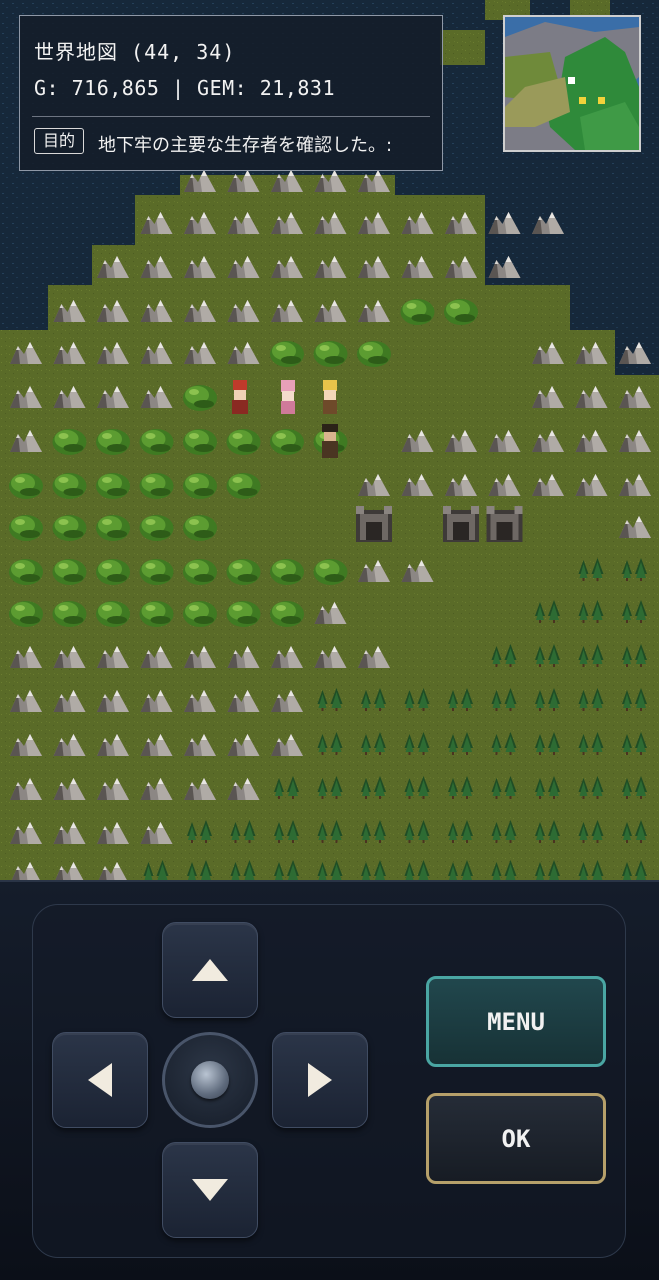 The image size is (659, 1280). What do you see at coordinates (59, 141) in the screenshot?
I see `objective-tag: 目的` at bounding box center [59, 141].